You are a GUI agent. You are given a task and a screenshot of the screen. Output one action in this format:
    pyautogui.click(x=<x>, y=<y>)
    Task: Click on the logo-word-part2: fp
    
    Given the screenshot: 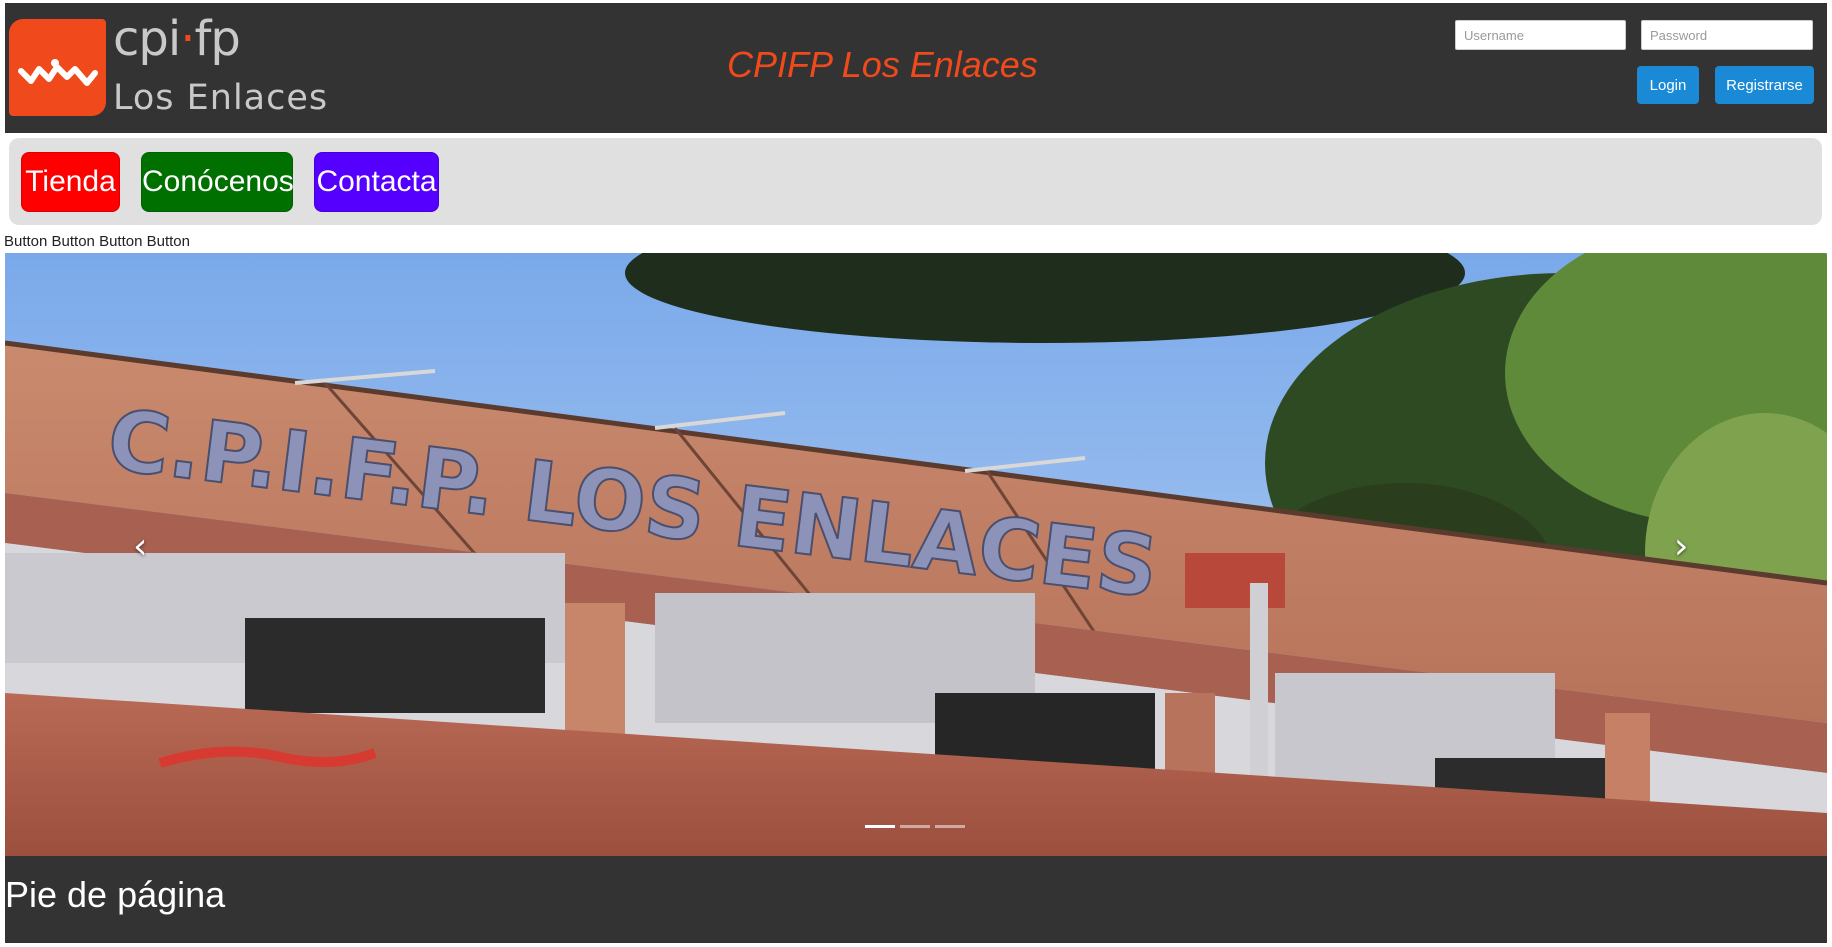 What is the action you would take?
    pyautogui.click(x=217, y=39)
    